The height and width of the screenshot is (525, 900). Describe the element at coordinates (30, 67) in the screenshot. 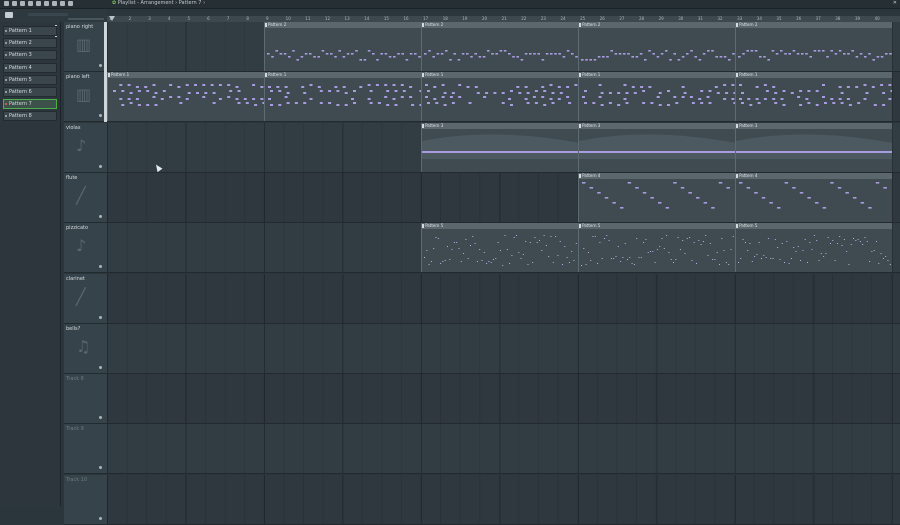

I see `pattern-item: Pattern 4` at that location.